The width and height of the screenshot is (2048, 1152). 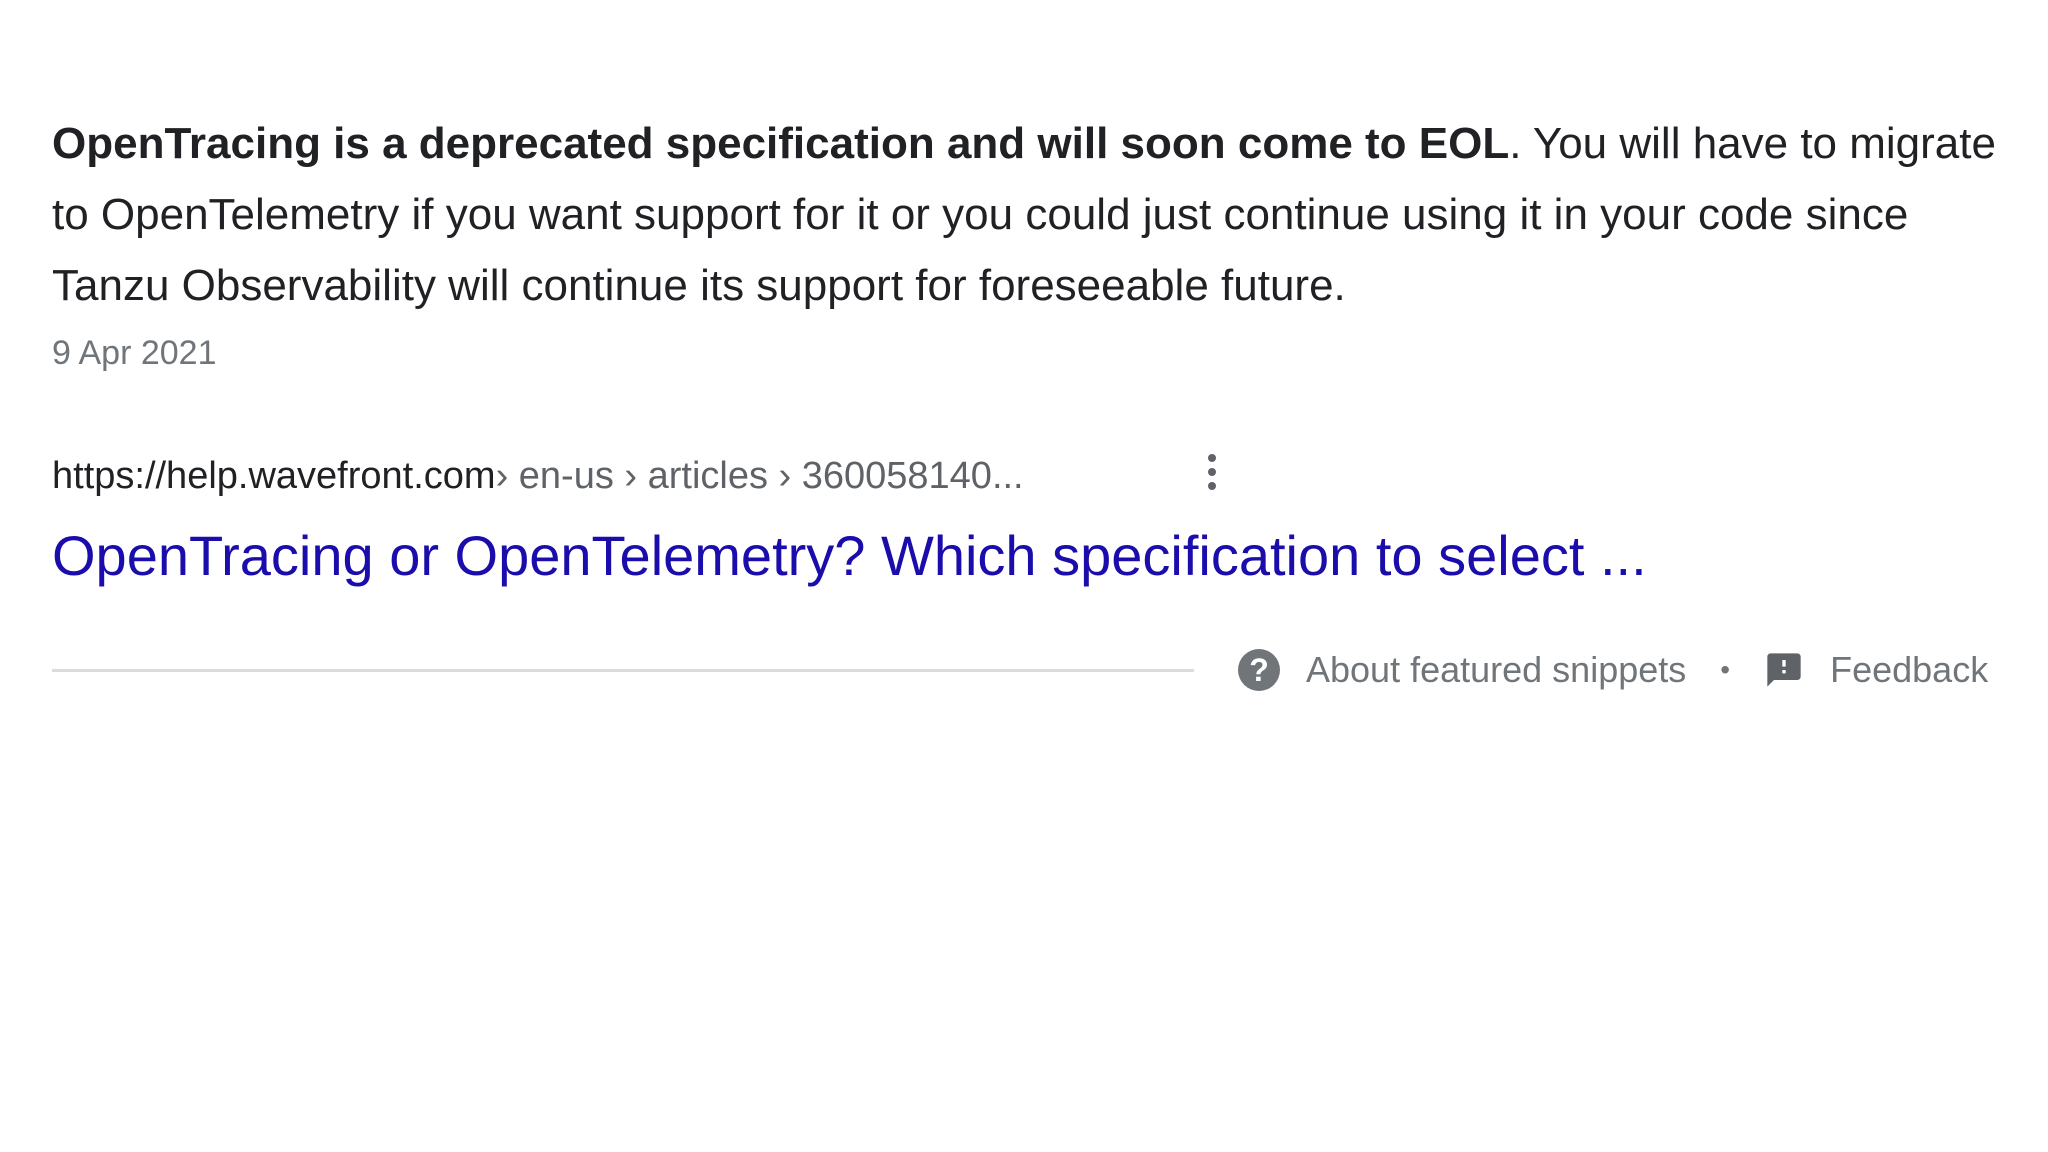 What do you see at coordinates (1909, 669) in the screenshot?
I see `feedback-label: Feedback` at bounding box center [1909, 669].